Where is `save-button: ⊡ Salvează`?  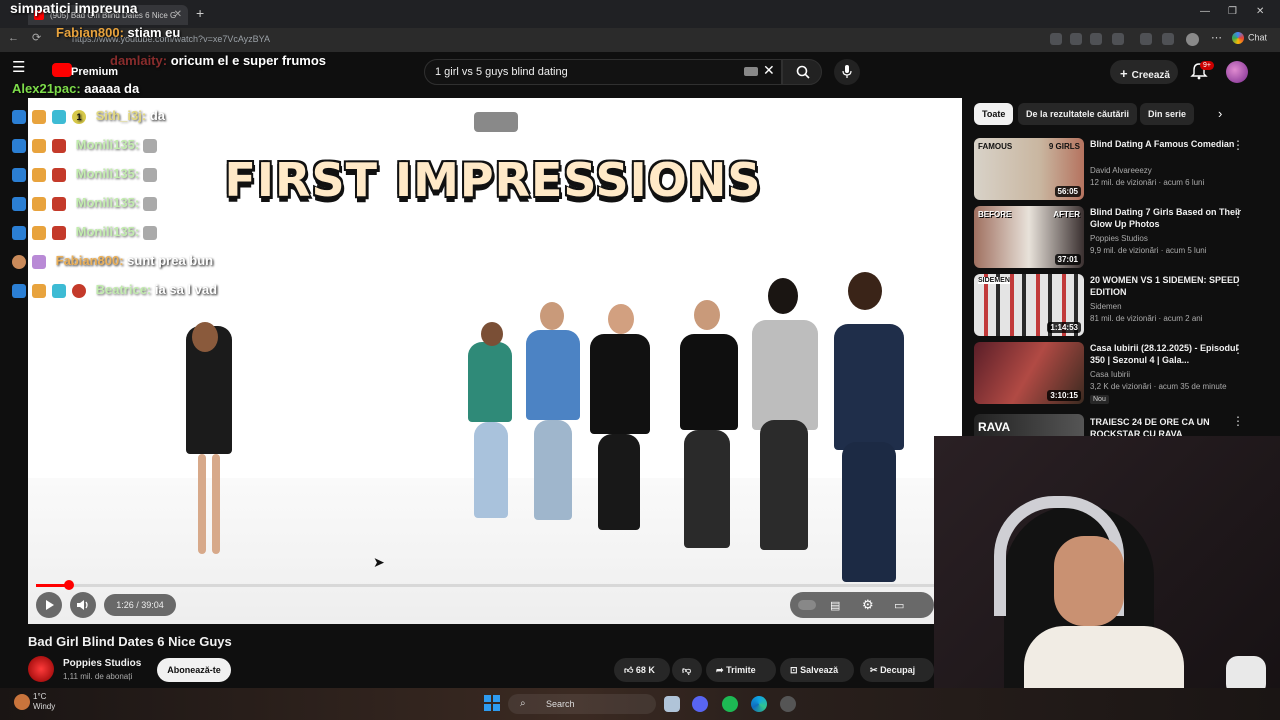 save-button: ⊡ Salvează is located at coordinates (817, 670).